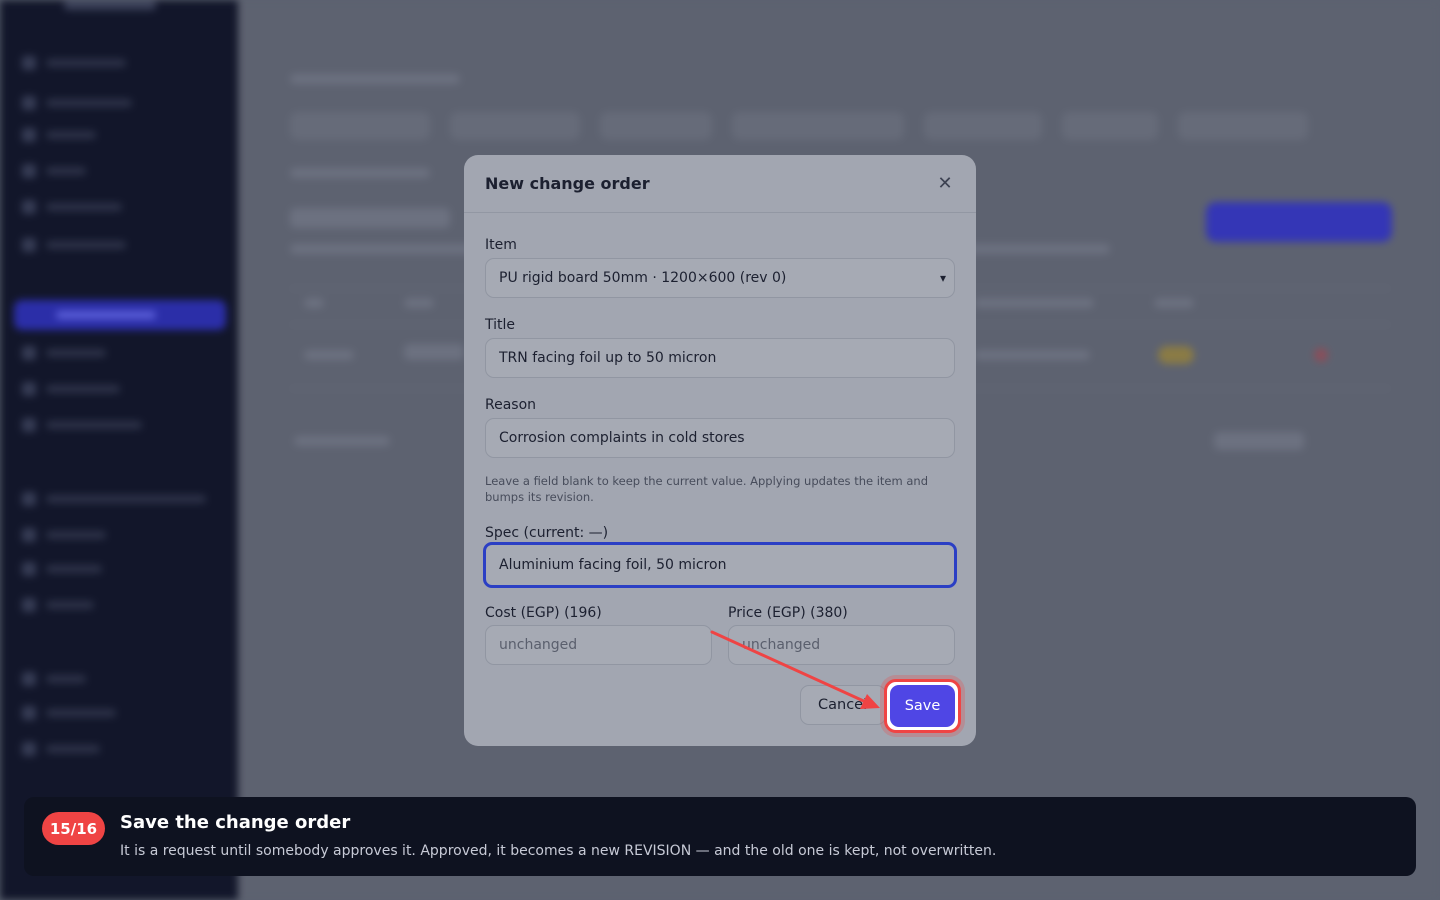  What do you see at coordinates (342, 441) in the screenshot?
I see `pagination` at bounding box center [342, 441].